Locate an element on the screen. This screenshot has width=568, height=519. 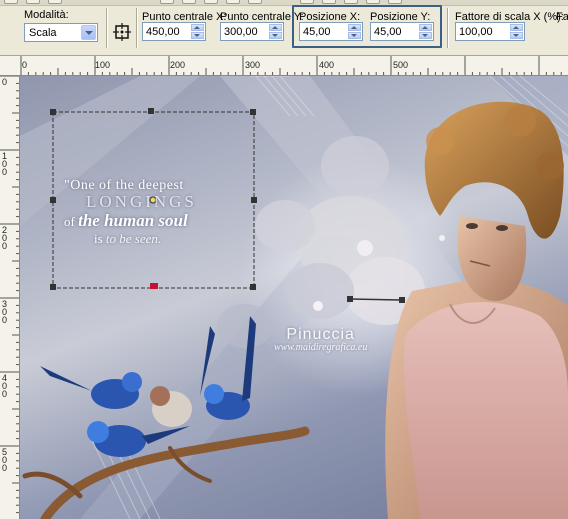
position-x-stepper: 45,00 is located at coordinates (331, 31).